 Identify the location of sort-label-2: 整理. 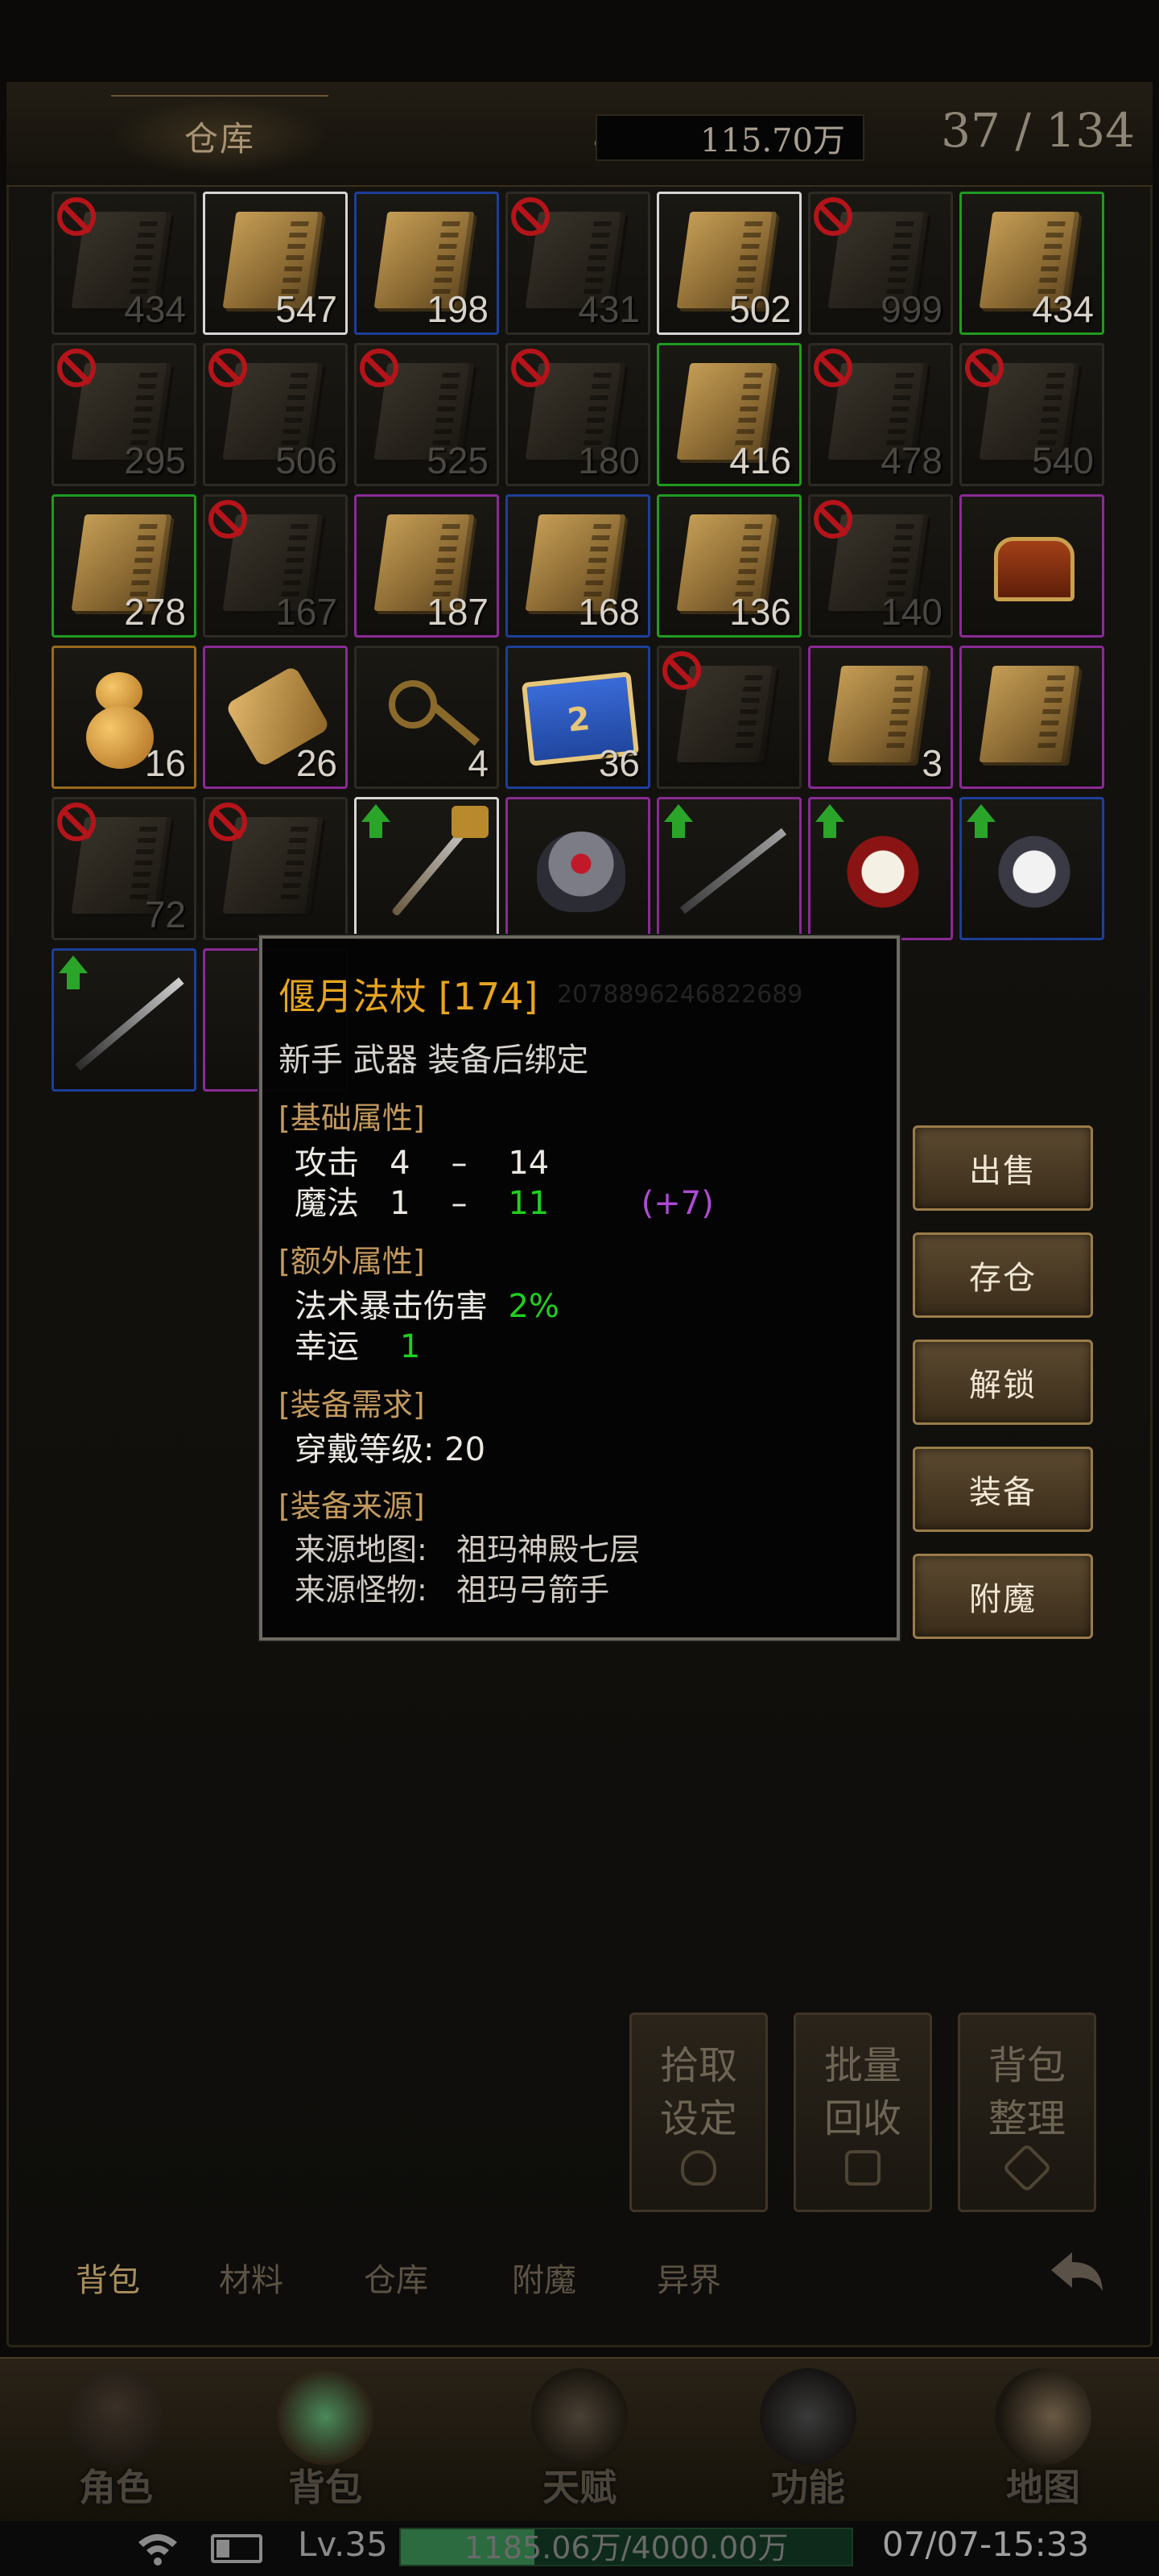
(1027, 2118).